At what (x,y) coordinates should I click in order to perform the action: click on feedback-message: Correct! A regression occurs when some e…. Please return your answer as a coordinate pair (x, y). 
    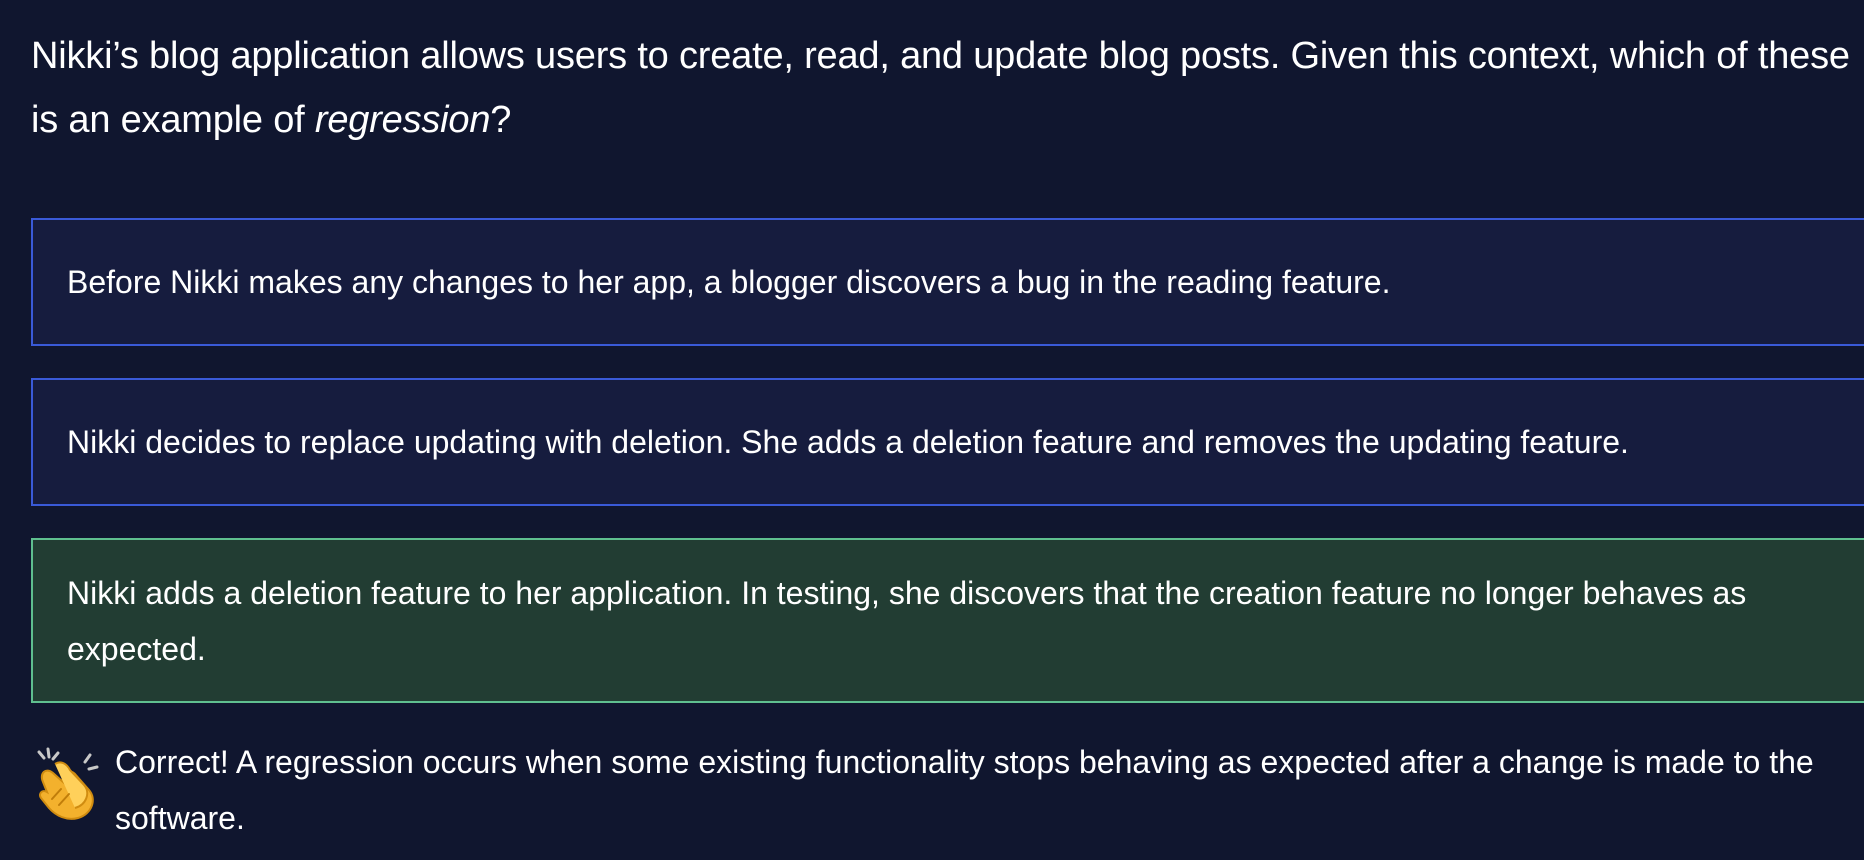
    Looking at the image, I should click on (941, 790).